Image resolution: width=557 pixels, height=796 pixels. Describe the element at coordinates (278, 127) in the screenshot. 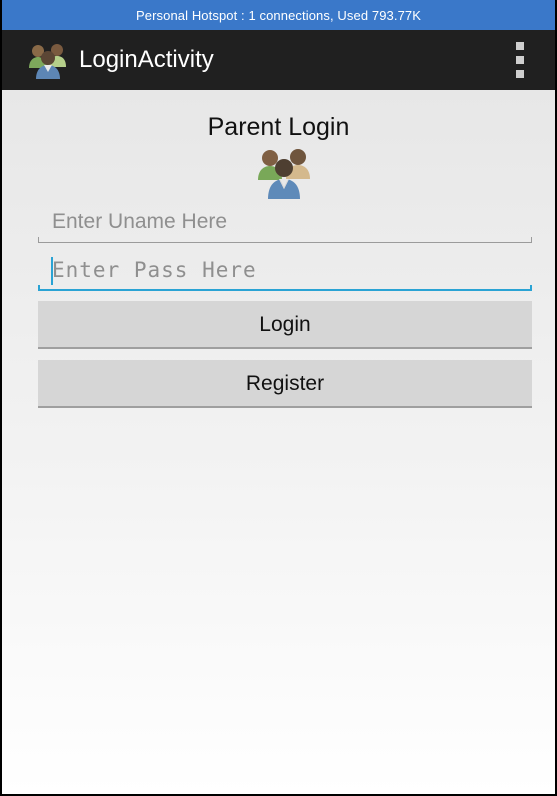

I see `page-title: Parent Login` at that location.